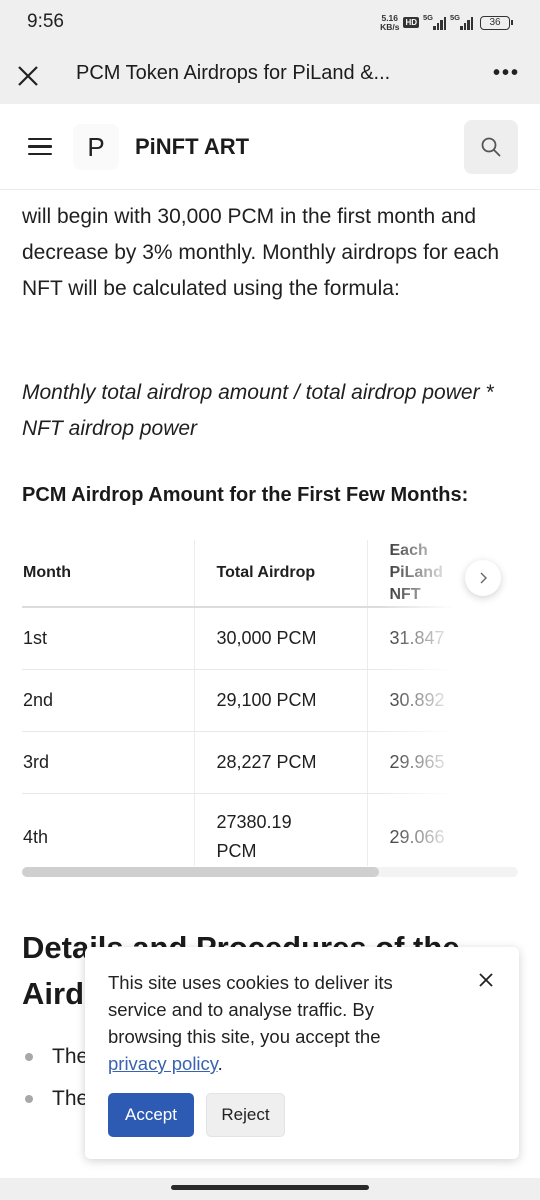 Image resolution: width=540 pixels, height=1200 pixels. I want to click on table-horizontal-scrollbar, so click(270, 872).